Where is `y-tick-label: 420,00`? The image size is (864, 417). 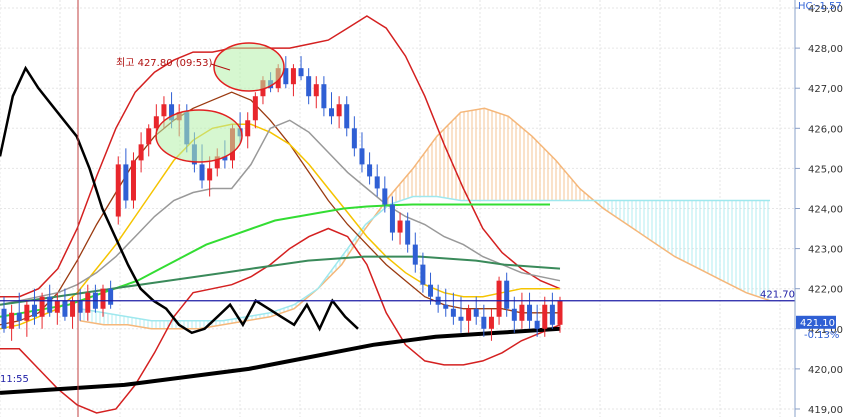 y-tick-label: 420,00 is located at coordinates (825, 370).